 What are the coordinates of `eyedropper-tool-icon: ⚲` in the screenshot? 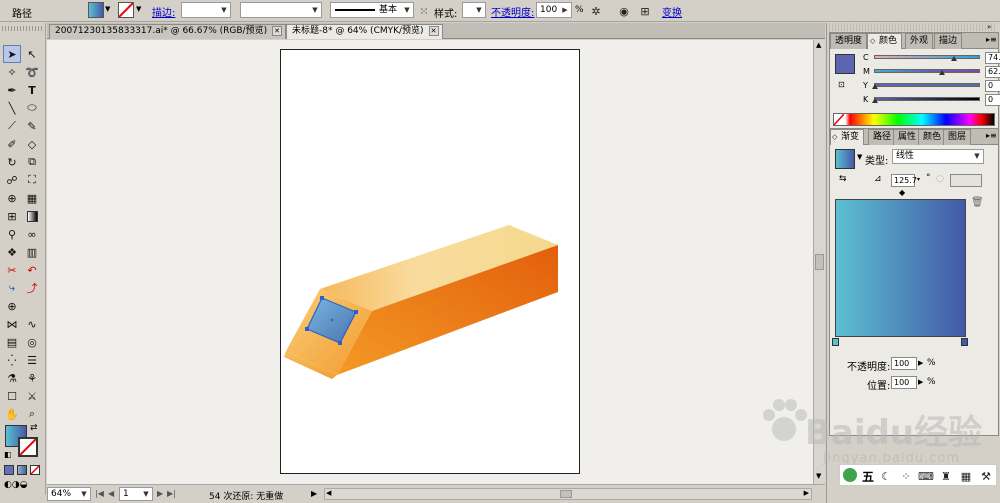 It's located at (12, 234).